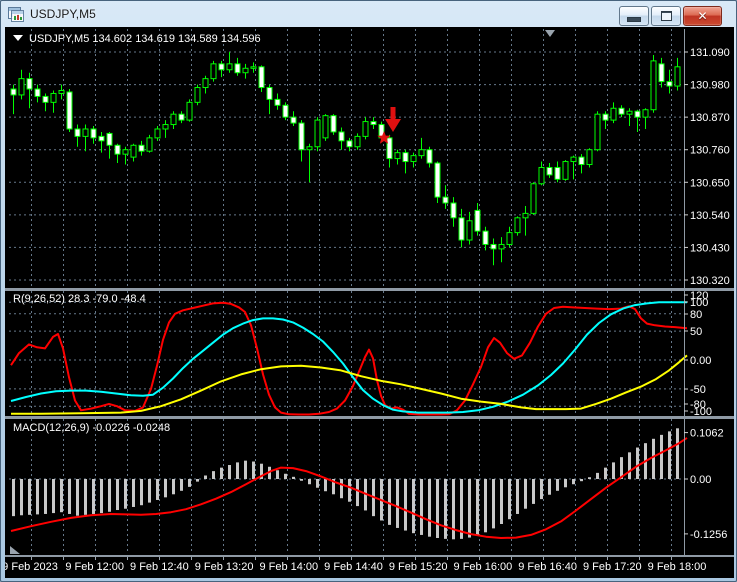  Describe the element at coordinates (18, 38) in the screenshot. I see `chart-dropdown-icon` at that location.